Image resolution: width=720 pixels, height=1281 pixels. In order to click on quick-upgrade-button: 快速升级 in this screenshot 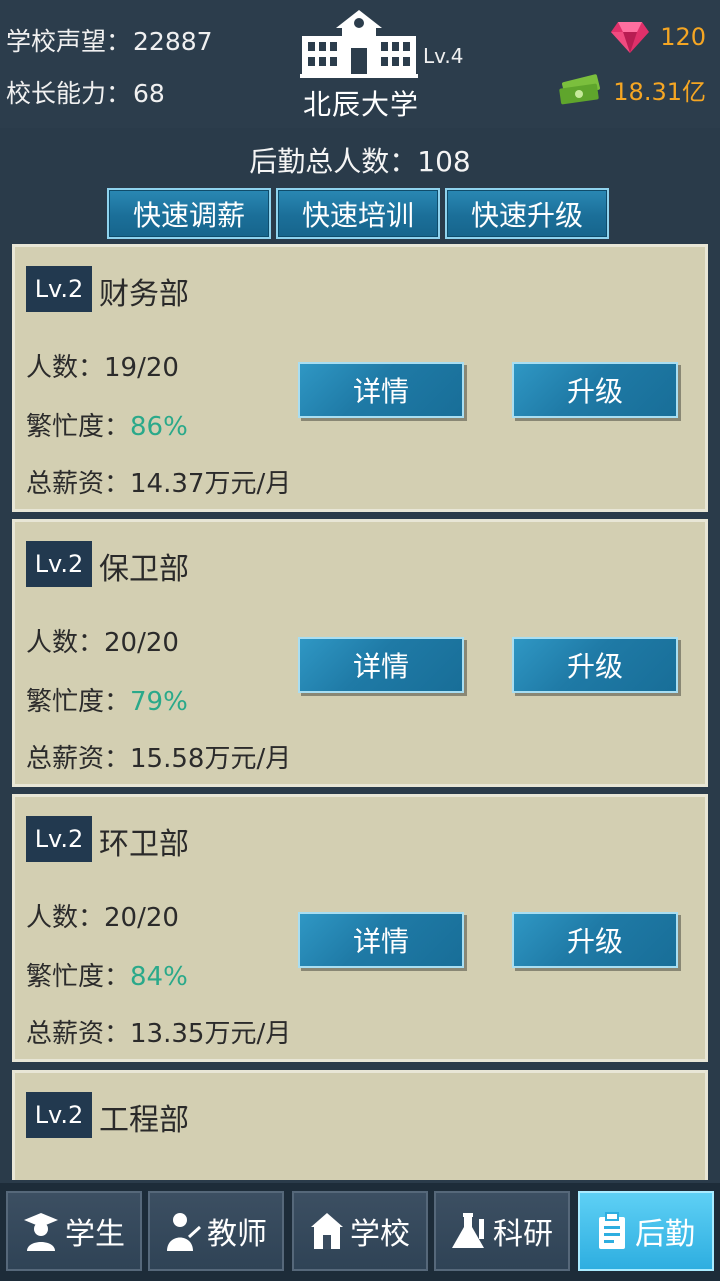, I will do `click(527, 213)`.